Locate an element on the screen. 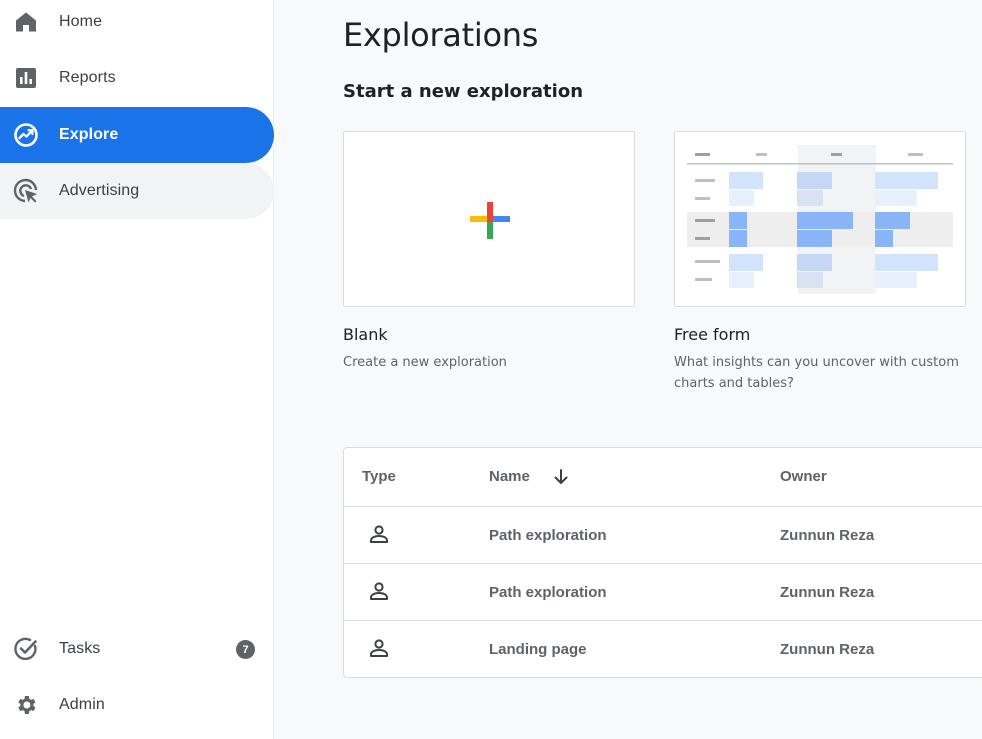  advertising-icon is located at coordinates (26, 191).